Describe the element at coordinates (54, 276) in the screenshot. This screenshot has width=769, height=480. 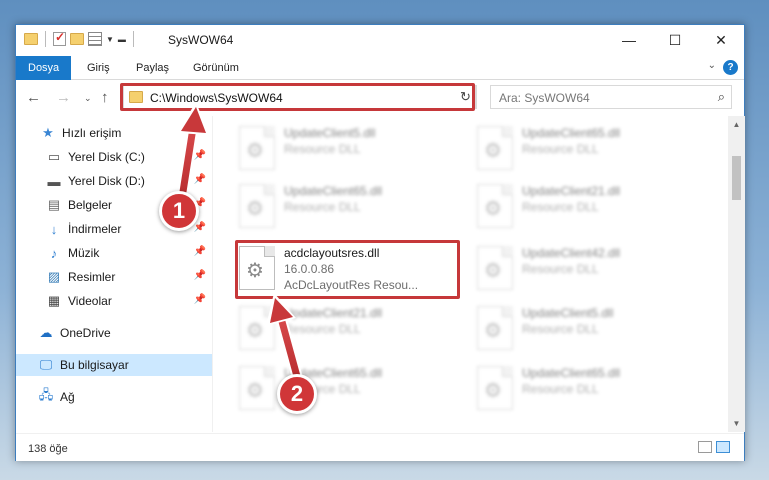
I see `pictures-icon: ▨` at that location.